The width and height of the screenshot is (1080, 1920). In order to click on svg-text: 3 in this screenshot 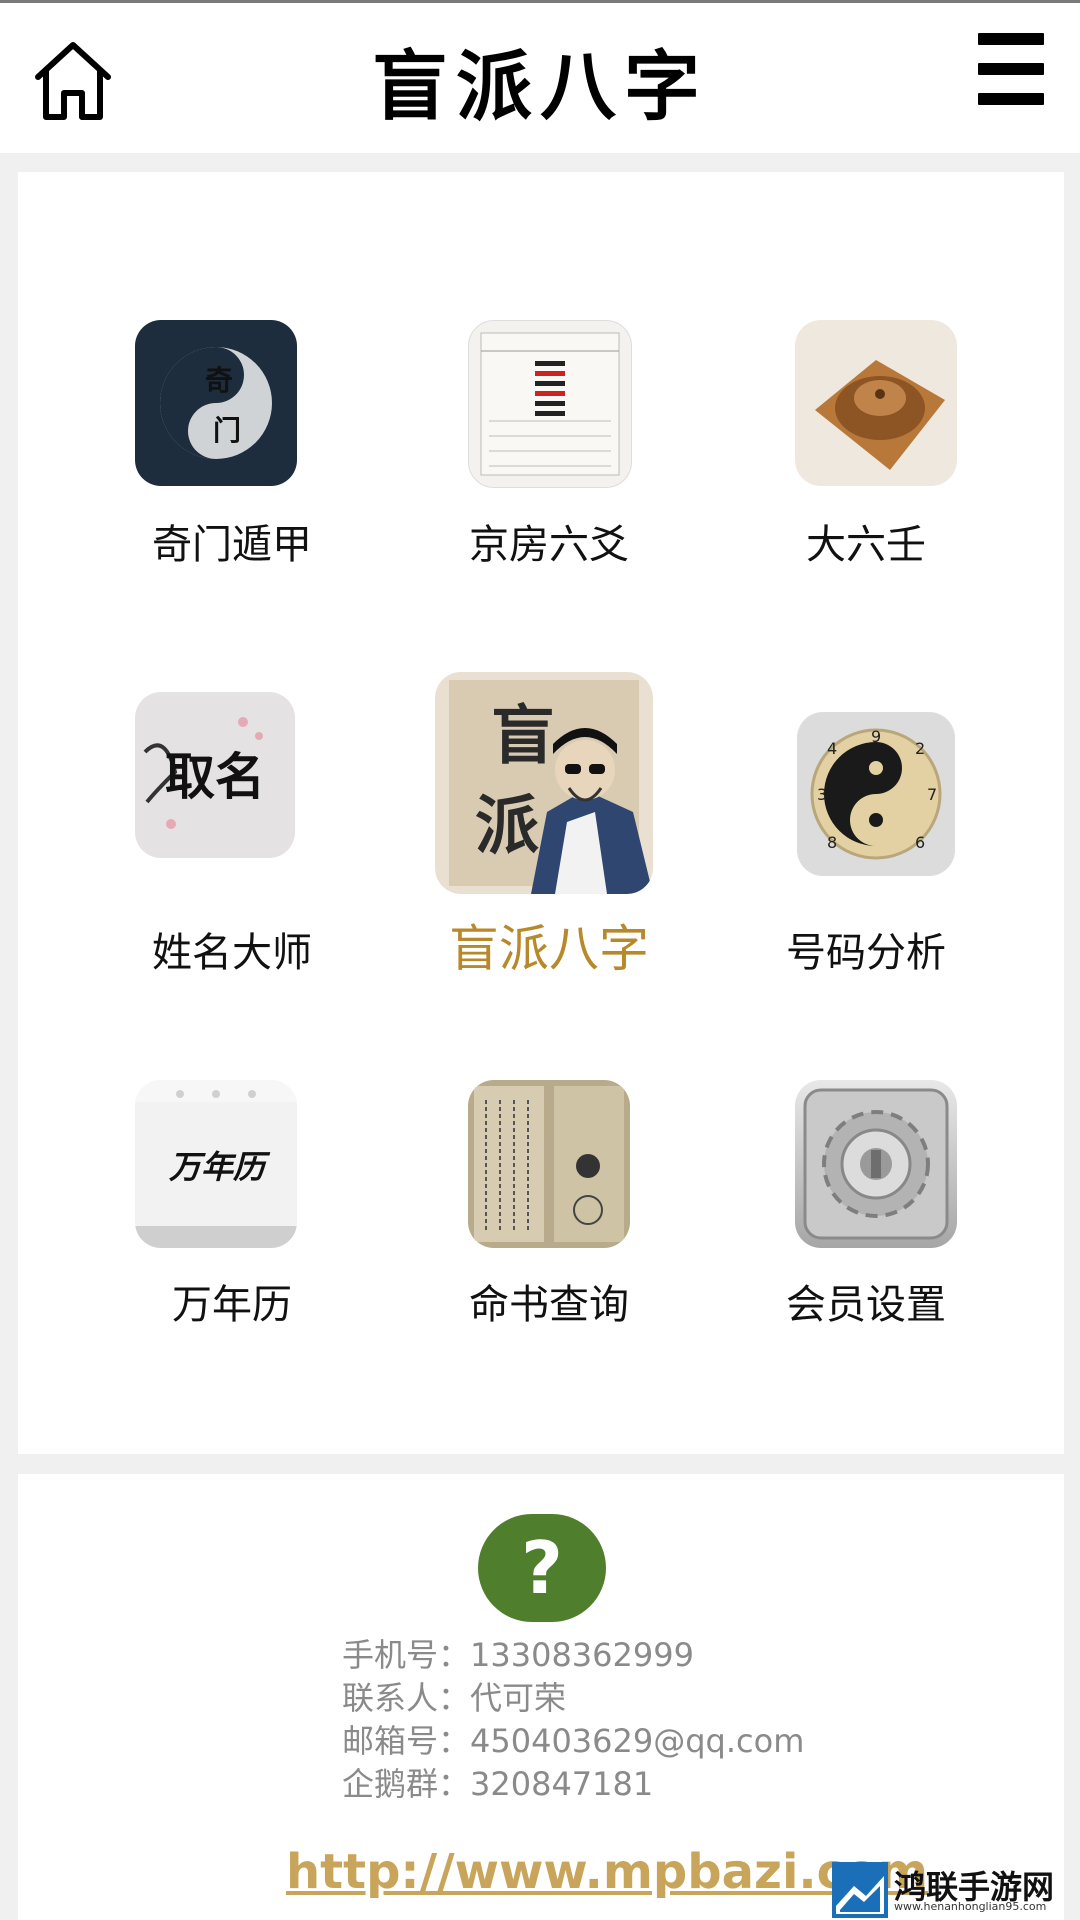, I will do `click(822, 794)`.